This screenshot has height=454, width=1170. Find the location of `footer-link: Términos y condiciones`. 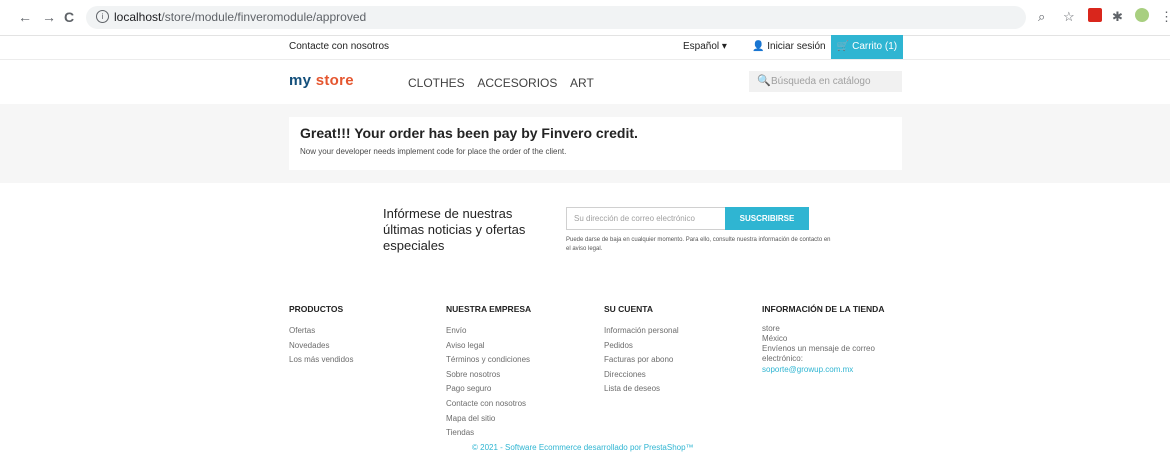

footer-link: Términos y condiciones is located at coordinates (488, 360).